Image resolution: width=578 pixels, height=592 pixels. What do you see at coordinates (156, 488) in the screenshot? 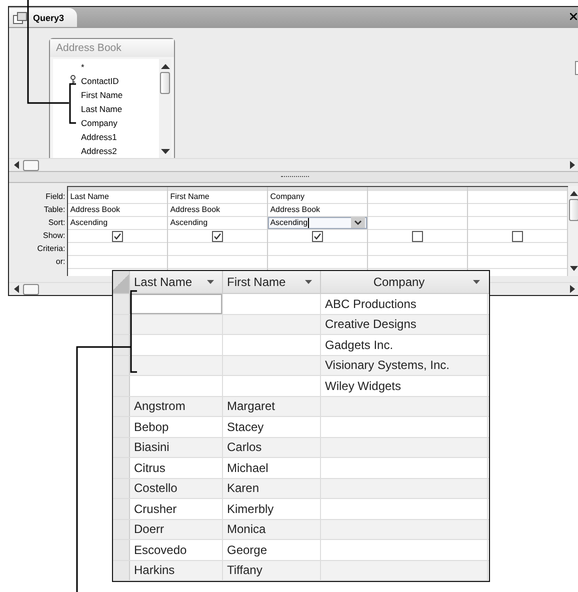
I see `table-cell: Costello` at bounding box center [156, 488].